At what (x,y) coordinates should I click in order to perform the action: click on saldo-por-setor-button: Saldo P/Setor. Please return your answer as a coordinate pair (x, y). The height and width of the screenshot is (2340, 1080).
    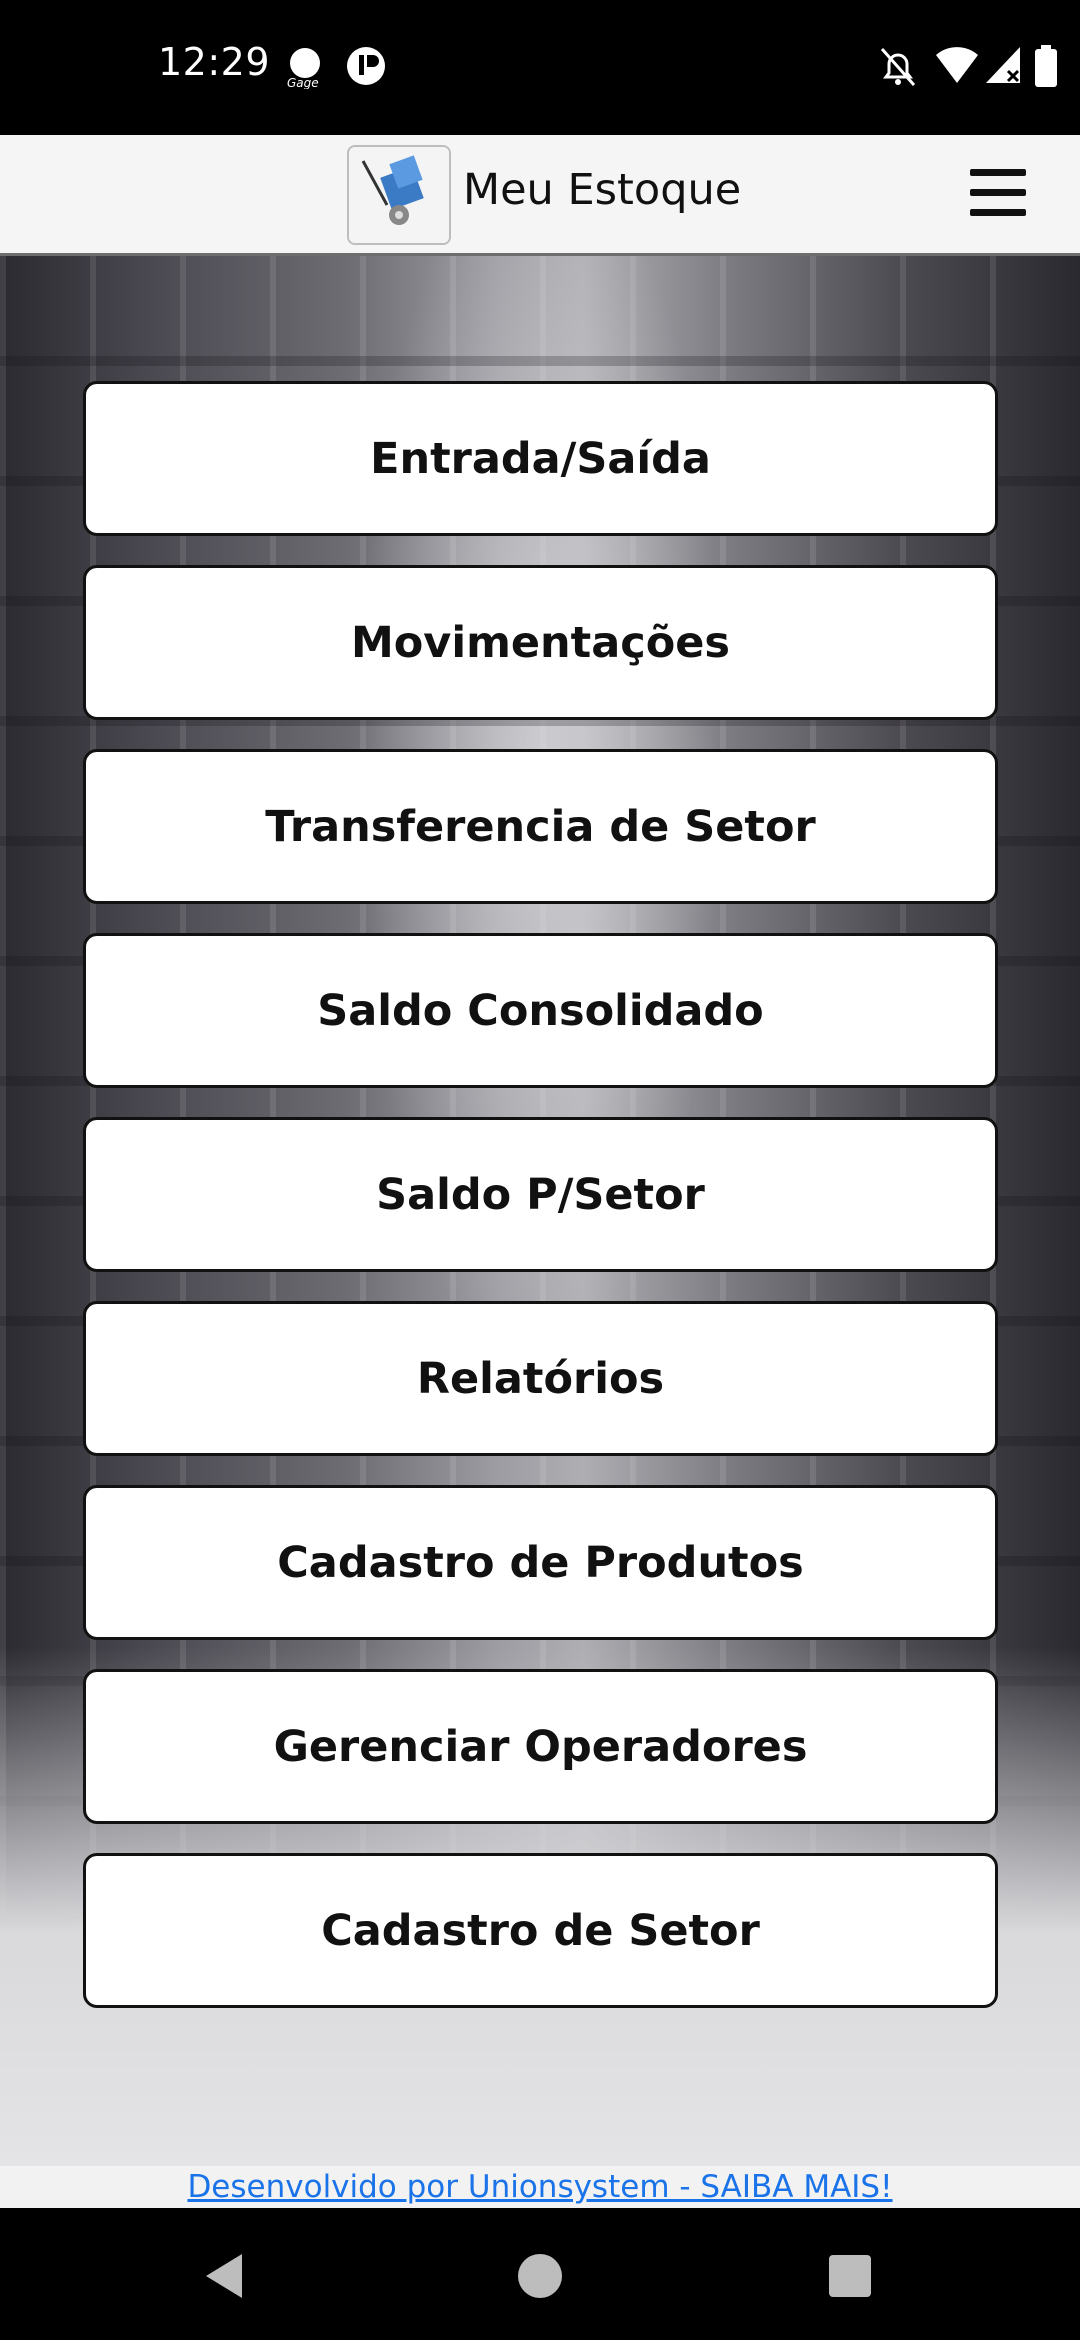
    Looking at the image, I should click on (540, 1194).